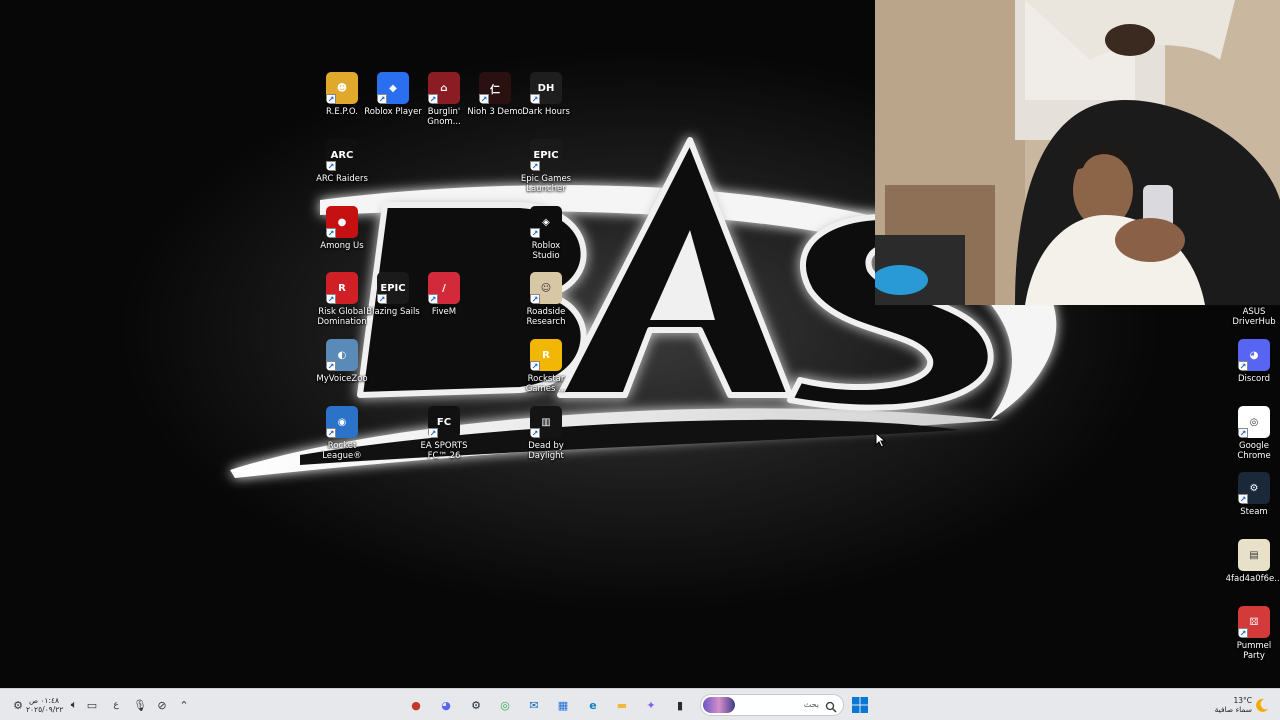 The height and width of the screenshot is (720, 1280). Describe the element at coordinates (563, 705) in the screenshot. I see `taskbar-store-icon: ▦` at that location.